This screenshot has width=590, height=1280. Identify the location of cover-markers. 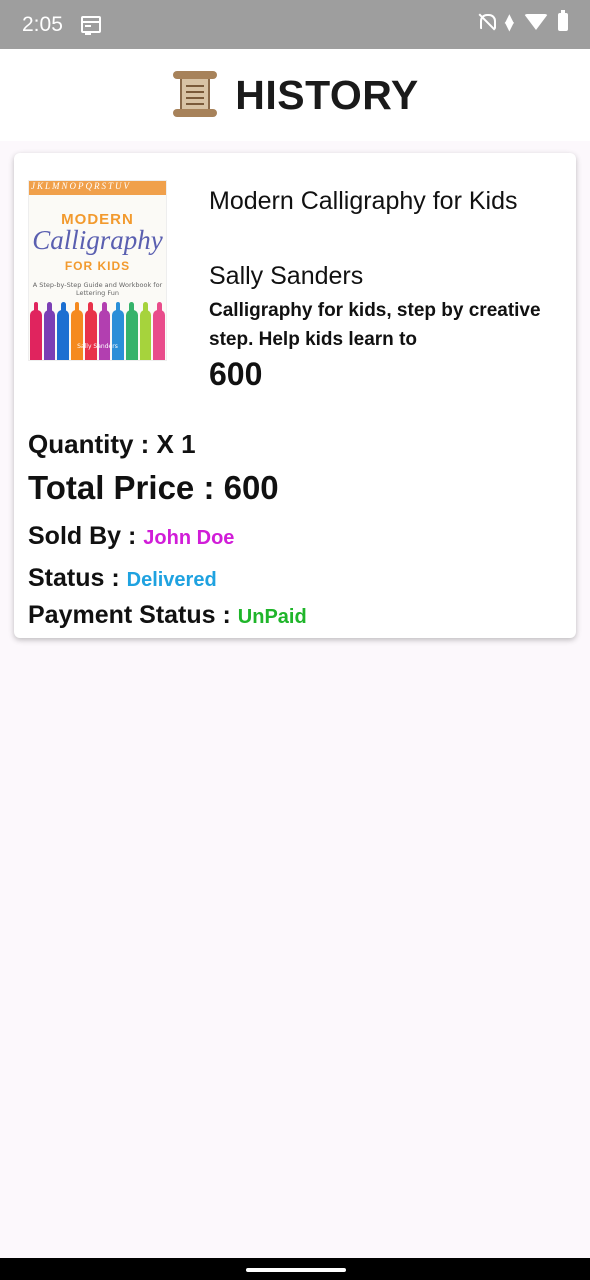
(97, 331).